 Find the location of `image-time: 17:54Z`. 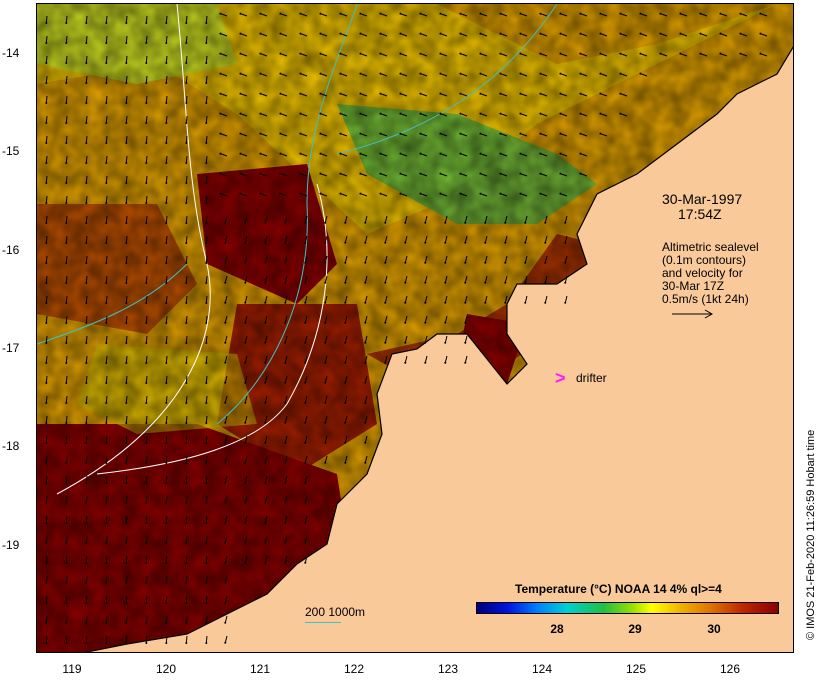

image-time: 17:54Z is located at coordinates (700, 214).